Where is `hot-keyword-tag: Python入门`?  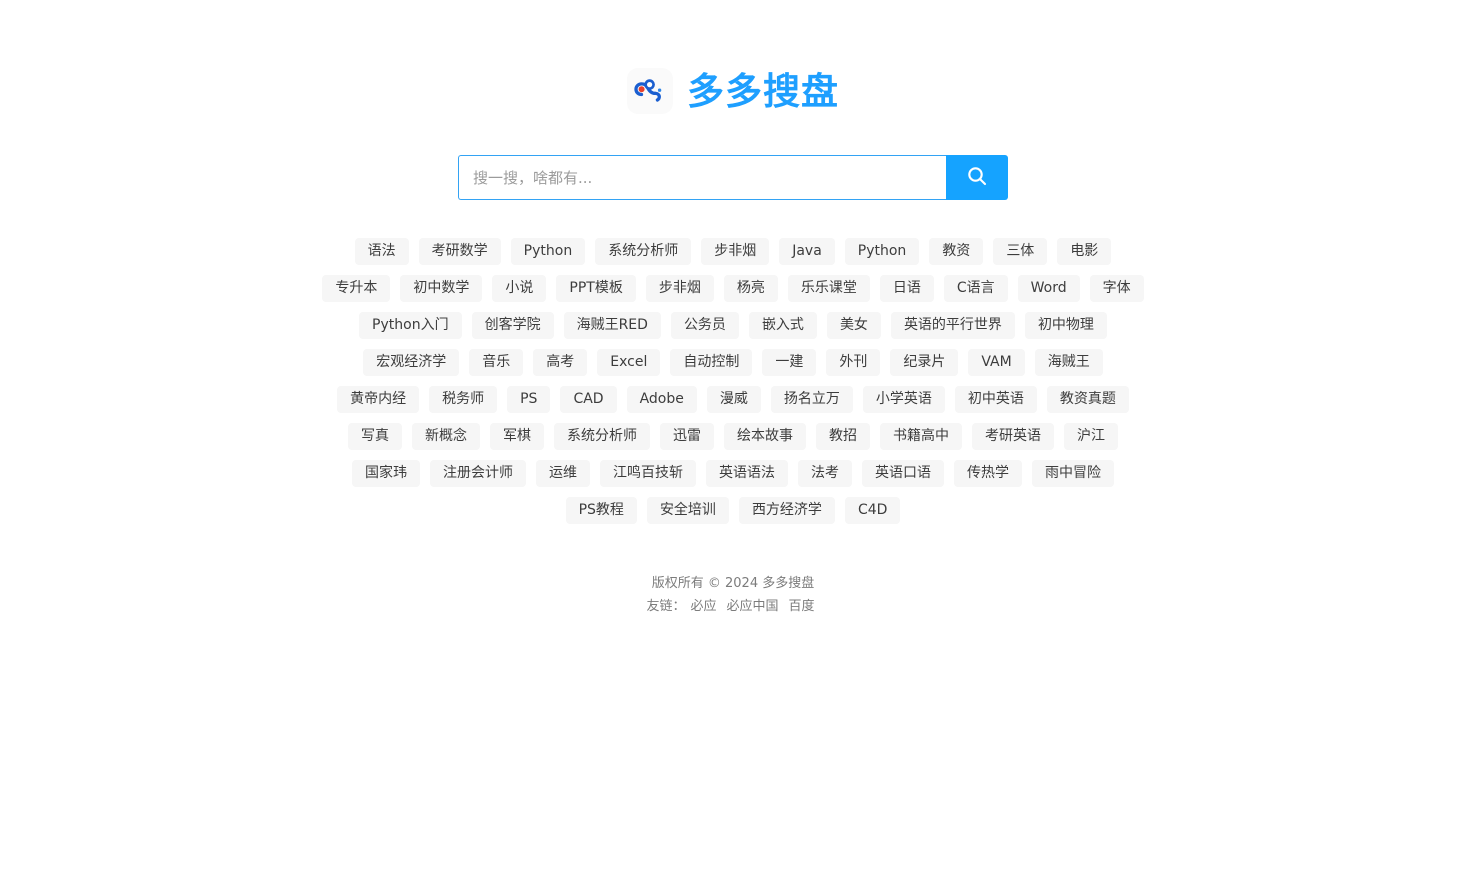 hot-keyword-tag: Python入门 is located at coordinates (410, 325).